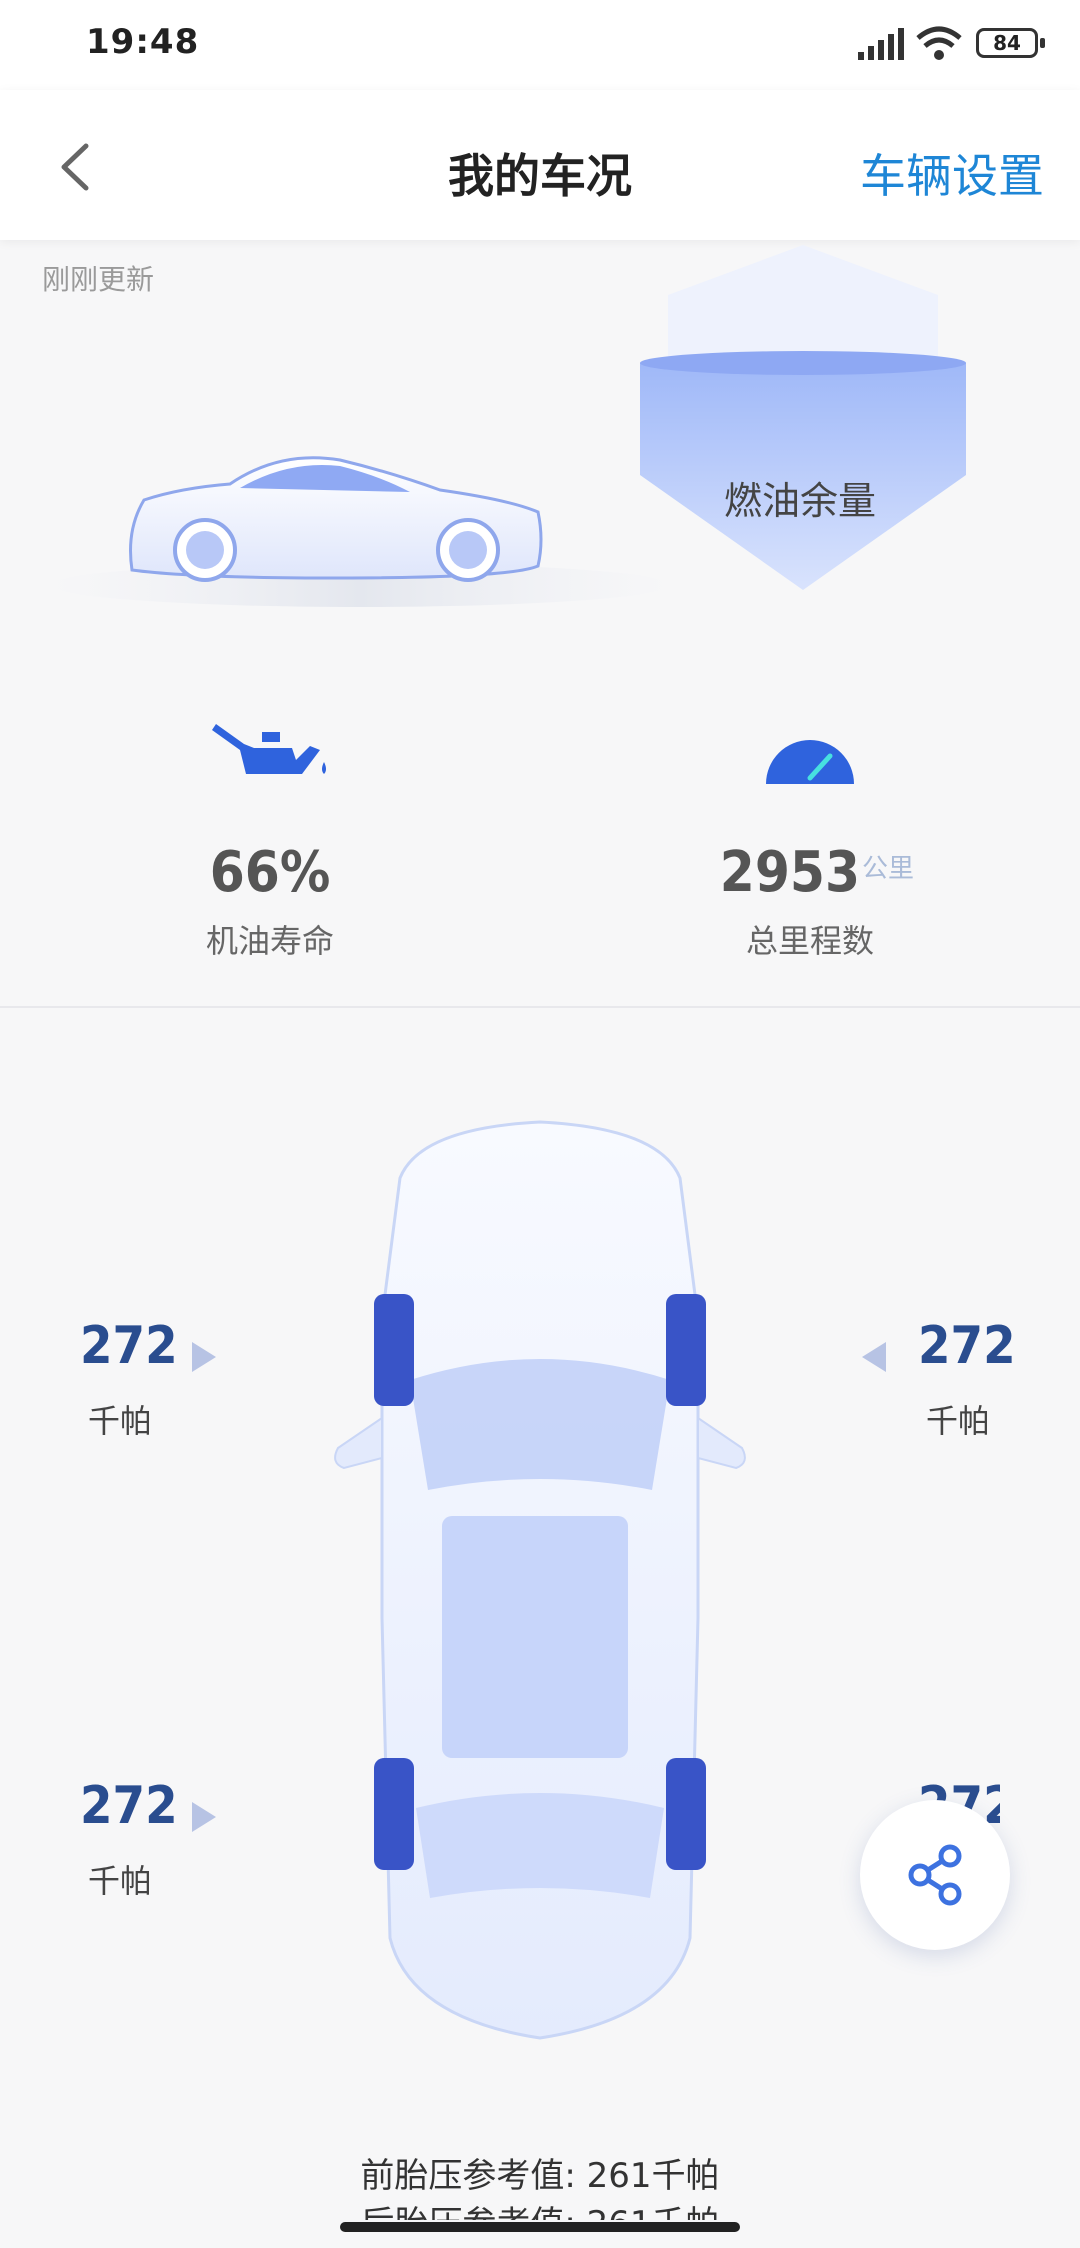 Image resolution: width=1080 pixels, height=2248 pixels. What do you see at coordinates (1007, 43) in the screenshot?
I see `battery-icon: 84` at bounding box center [1007, 43].